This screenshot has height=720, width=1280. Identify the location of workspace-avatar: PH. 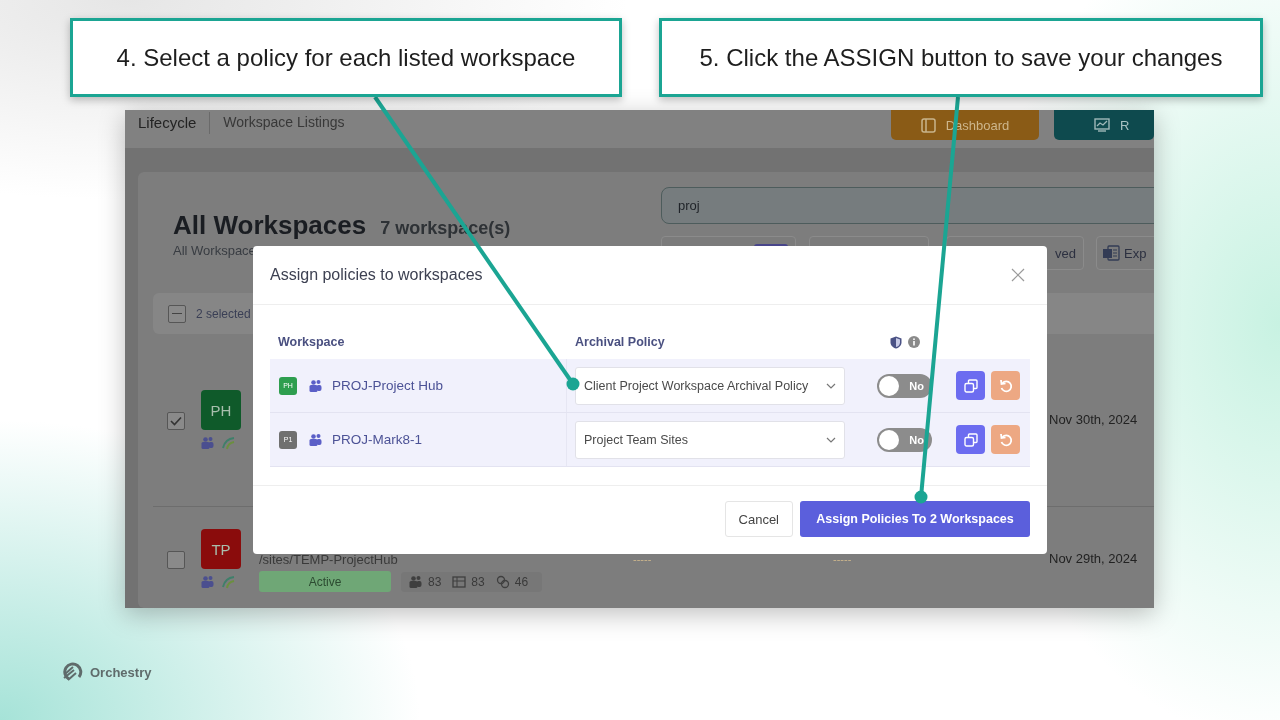
(221, 410).